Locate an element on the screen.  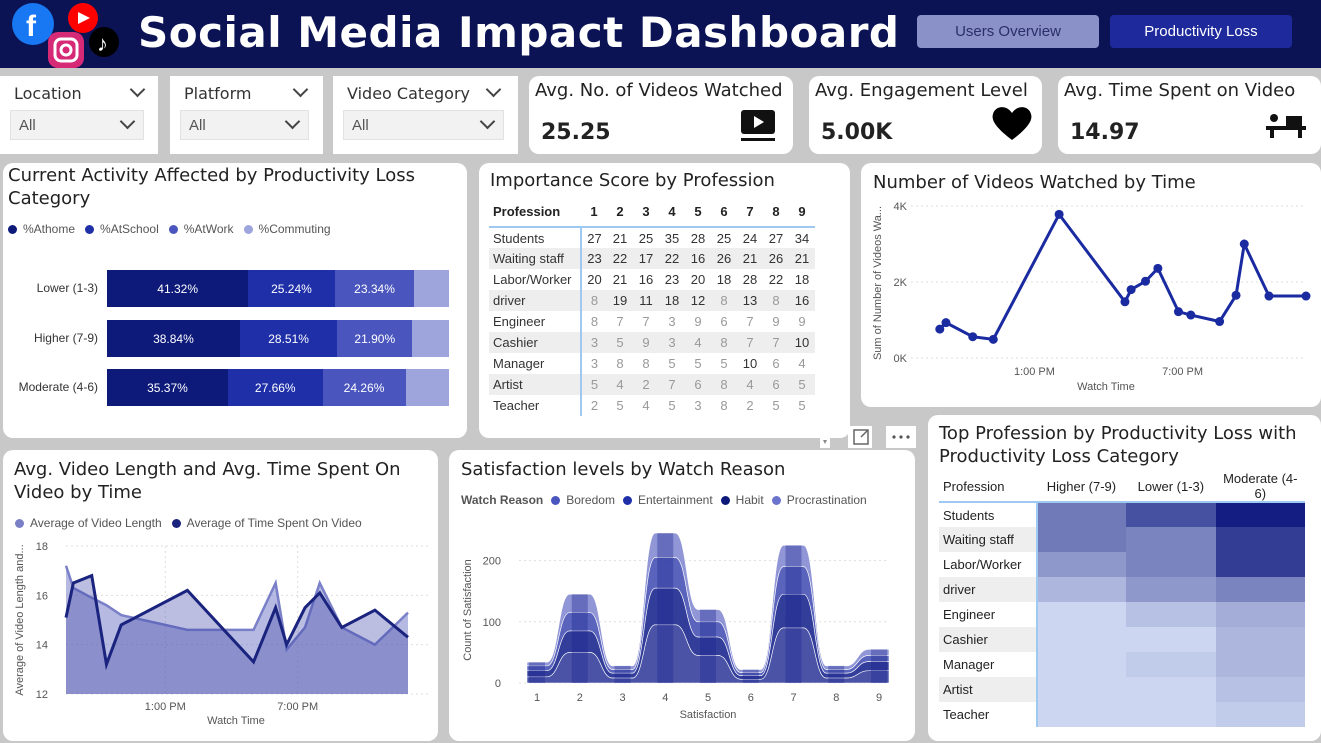
video-category-filter: Video Category All is located at coordinates (425, 115).